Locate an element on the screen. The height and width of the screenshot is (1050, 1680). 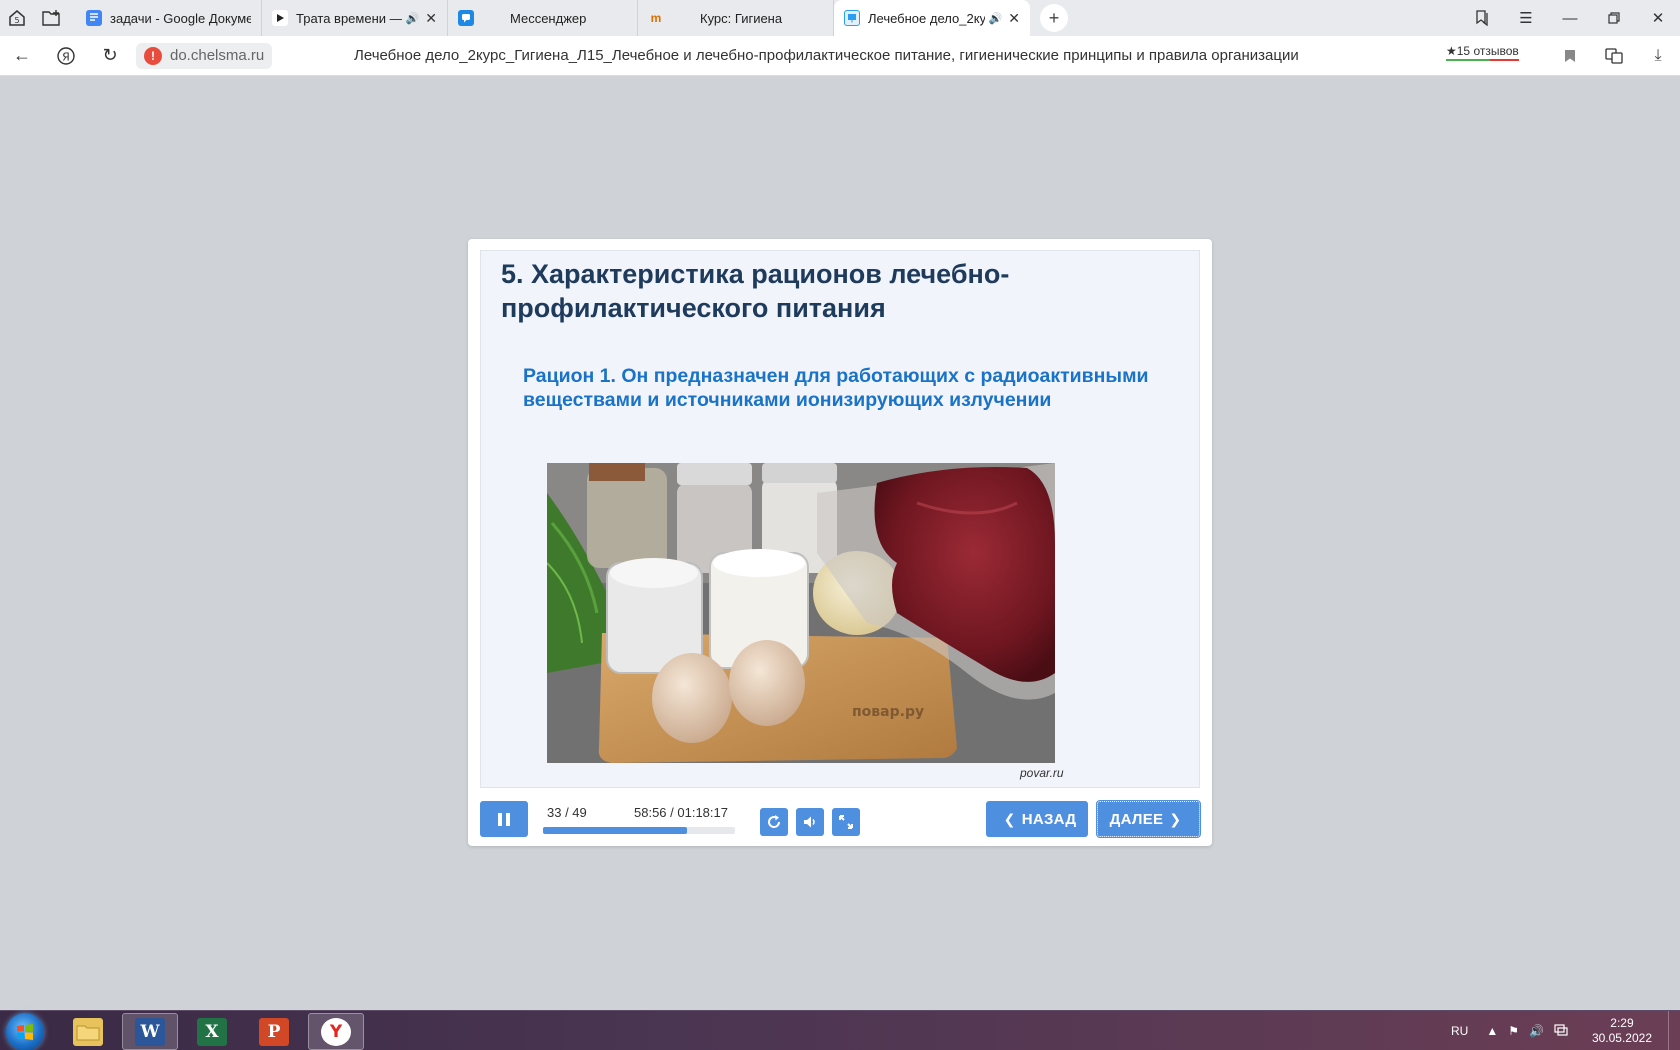
replay-icon is located at coordinates (774, 821).